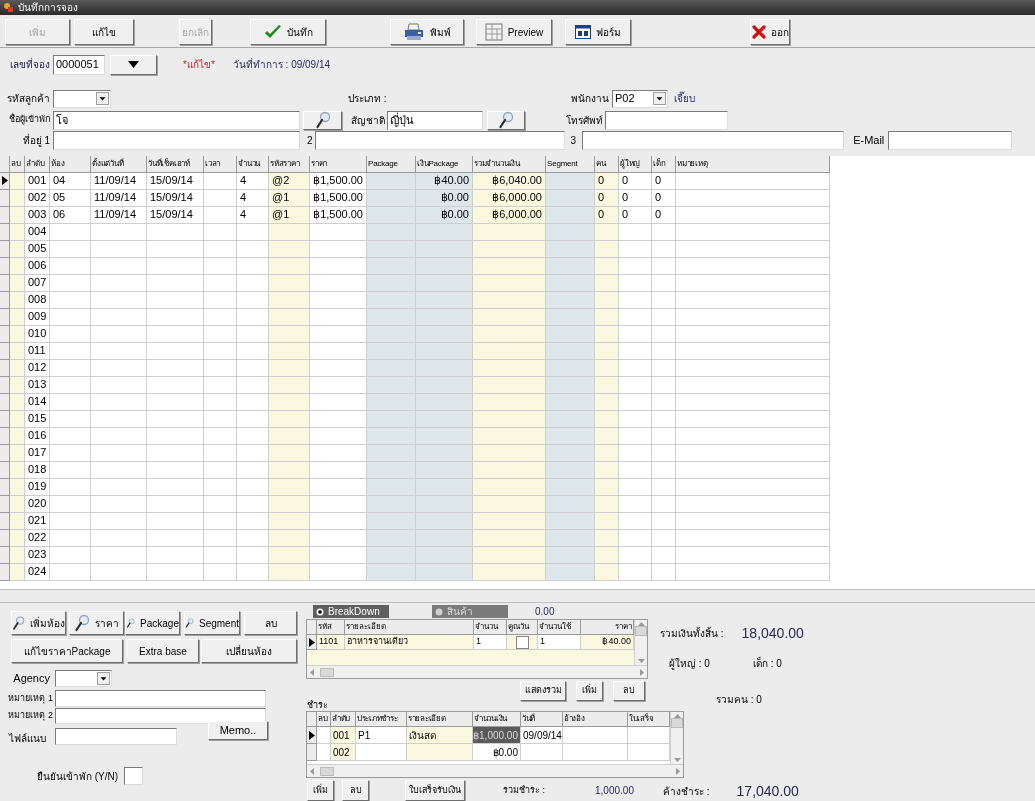  What do you see at coordinates (409, 642) in the screenshot?
I see `table-cell: อาหารจานเดียว` at bounding box center [409, 642].